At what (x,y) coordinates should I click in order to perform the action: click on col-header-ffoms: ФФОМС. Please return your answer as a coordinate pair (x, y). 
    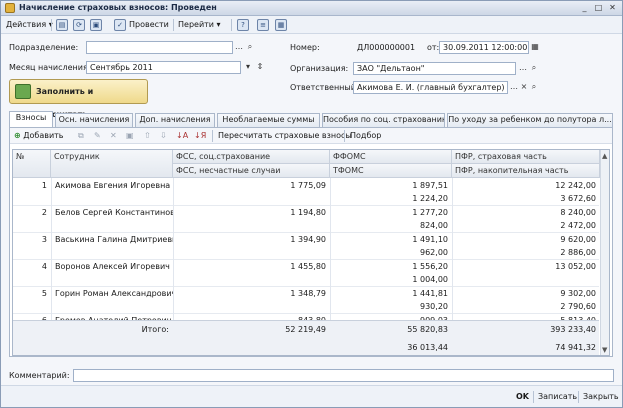
    Looking at the image, I should click on (391, 157).